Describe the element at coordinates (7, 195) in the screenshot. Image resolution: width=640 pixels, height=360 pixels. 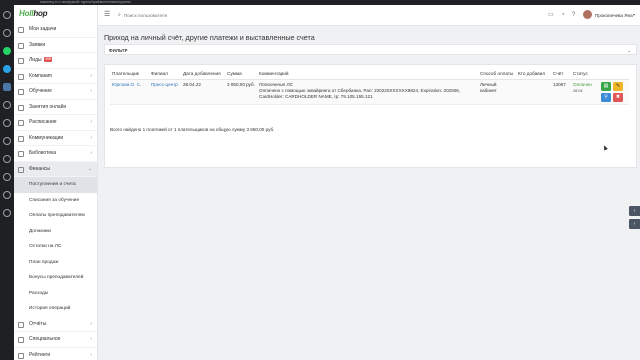
I see `clock-icon` at that location.